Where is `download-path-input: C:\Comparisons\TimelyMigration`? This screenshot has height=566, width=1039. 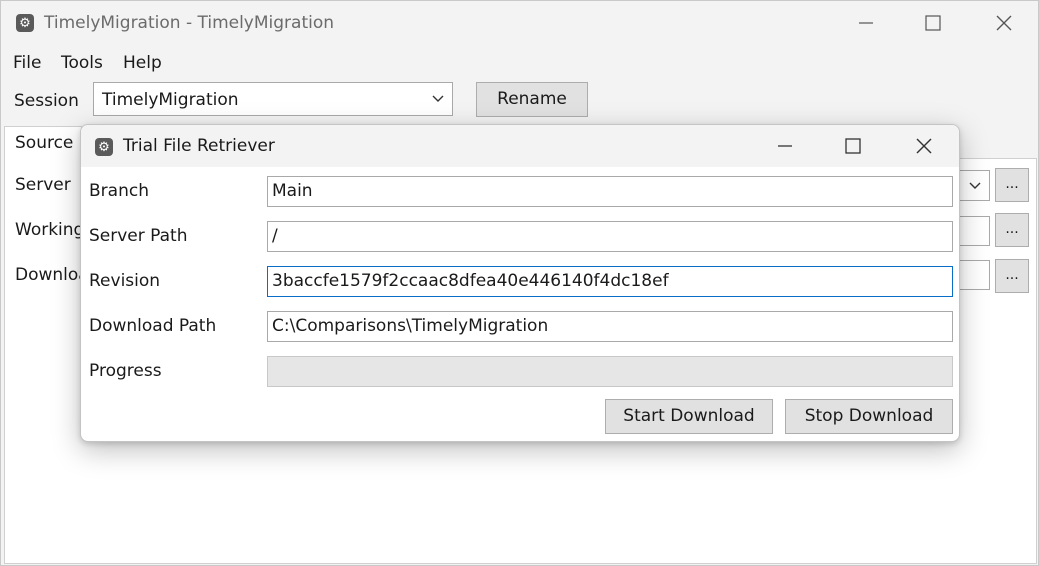
download-path-input: C:\Comparisons\TimelyMigration is located at coordinates (610, 326).